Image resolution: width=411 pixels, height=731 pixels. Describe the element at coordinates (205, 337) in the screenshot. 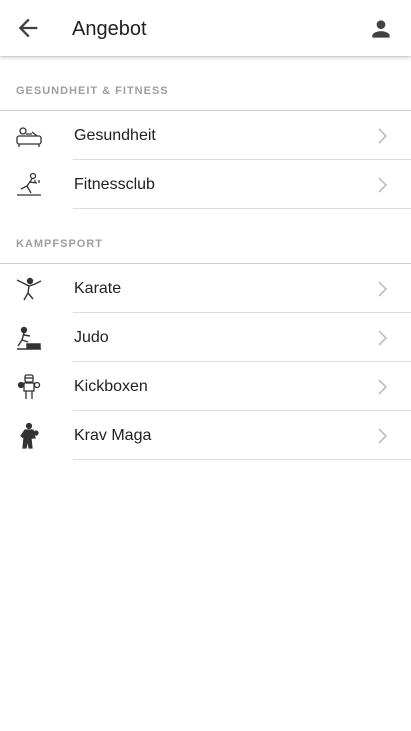

I see `list-item-judo: Judo` at that location.